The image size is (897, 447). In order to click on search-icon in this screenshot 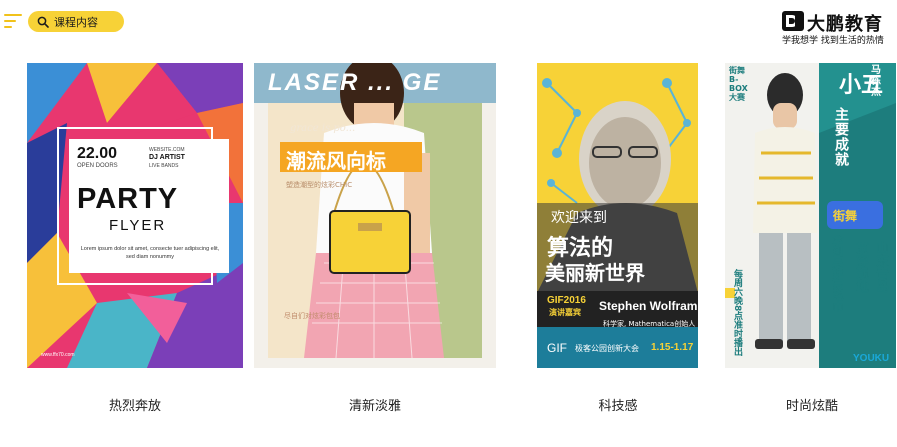, I will do `click(43, 22)`.